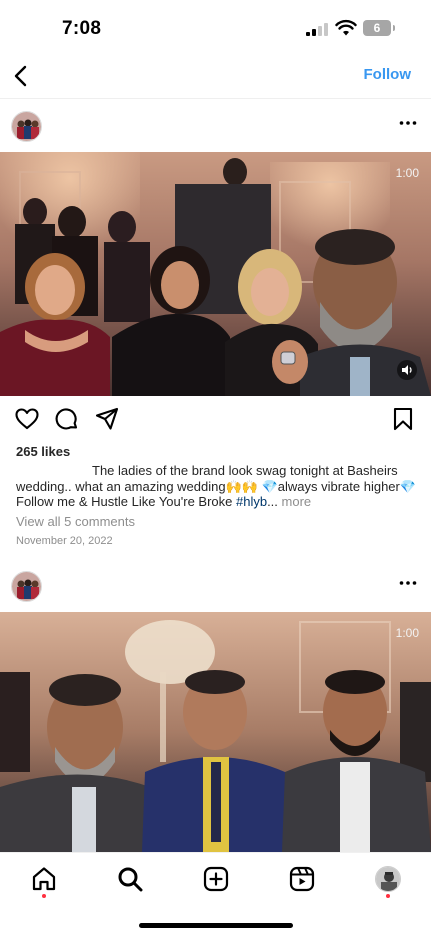  Describe the element at coordinates (22, 76) in the screenshot. I see `back-chevron-icon` at that location.